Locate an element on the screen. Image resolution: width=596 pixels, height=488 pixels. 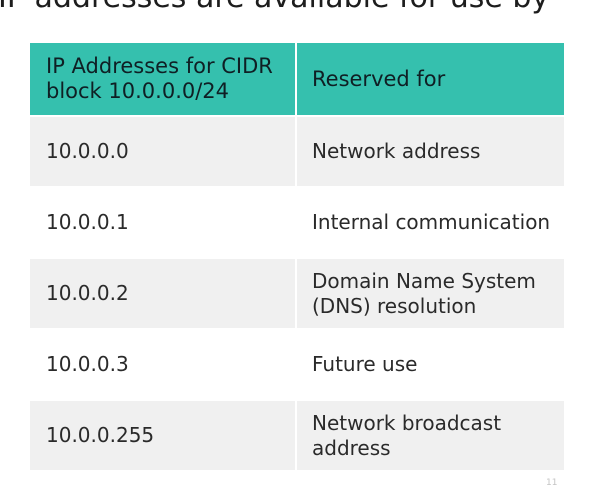
ip-address-cell: 10.0.0.255 is located at coordinates (162, 435).